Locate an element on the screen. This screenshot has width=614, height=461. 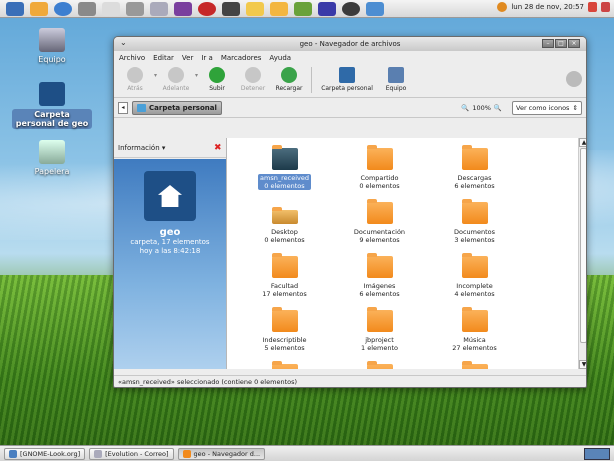
task-label: [Evolution - Correo] is located at coordinates (137, 453).